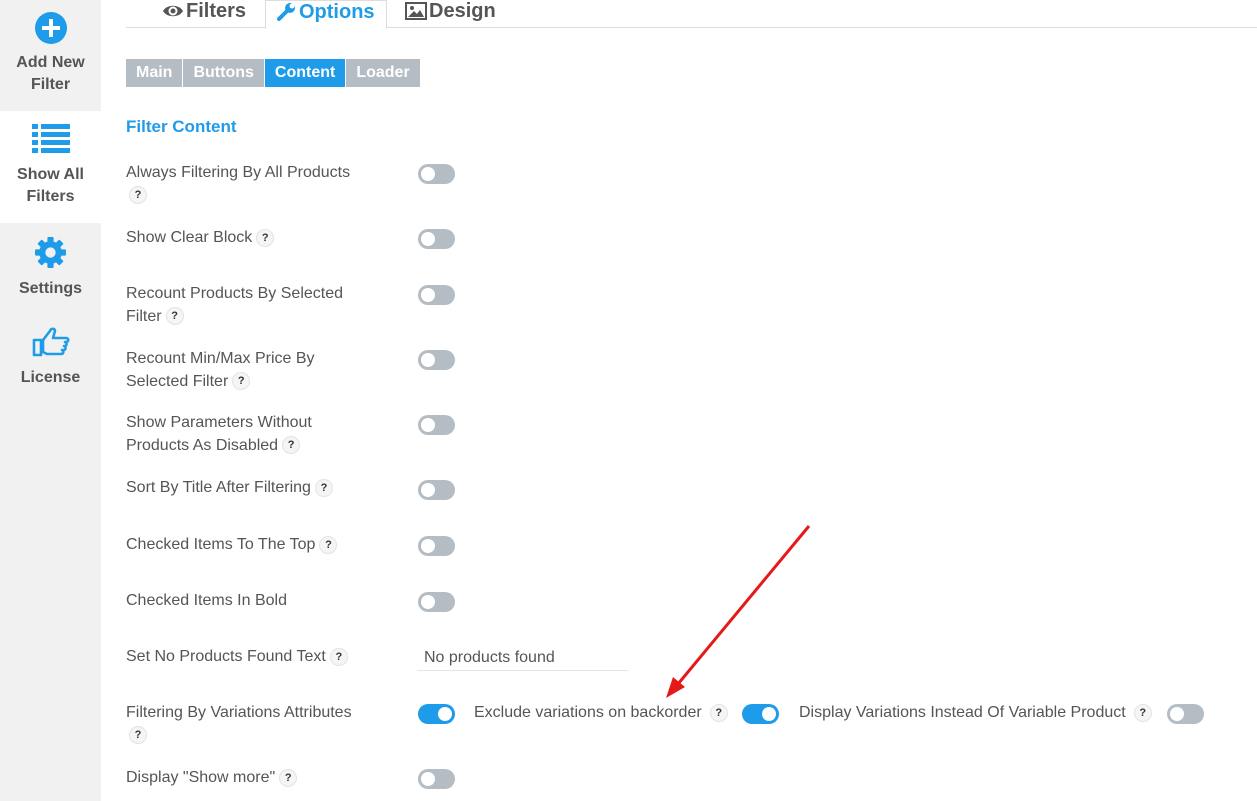 This screenshot has width=1257, height=801. What do you see at coordinates (522, 658) in the screenshot?
I see `no-products-found-input` at bounding box center [522, 658].